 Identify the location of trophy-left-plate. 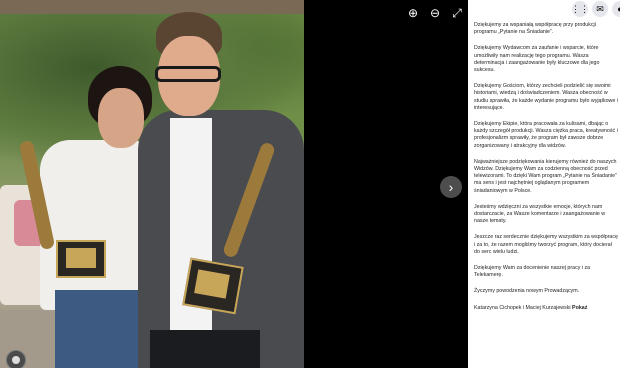
(81, 258).